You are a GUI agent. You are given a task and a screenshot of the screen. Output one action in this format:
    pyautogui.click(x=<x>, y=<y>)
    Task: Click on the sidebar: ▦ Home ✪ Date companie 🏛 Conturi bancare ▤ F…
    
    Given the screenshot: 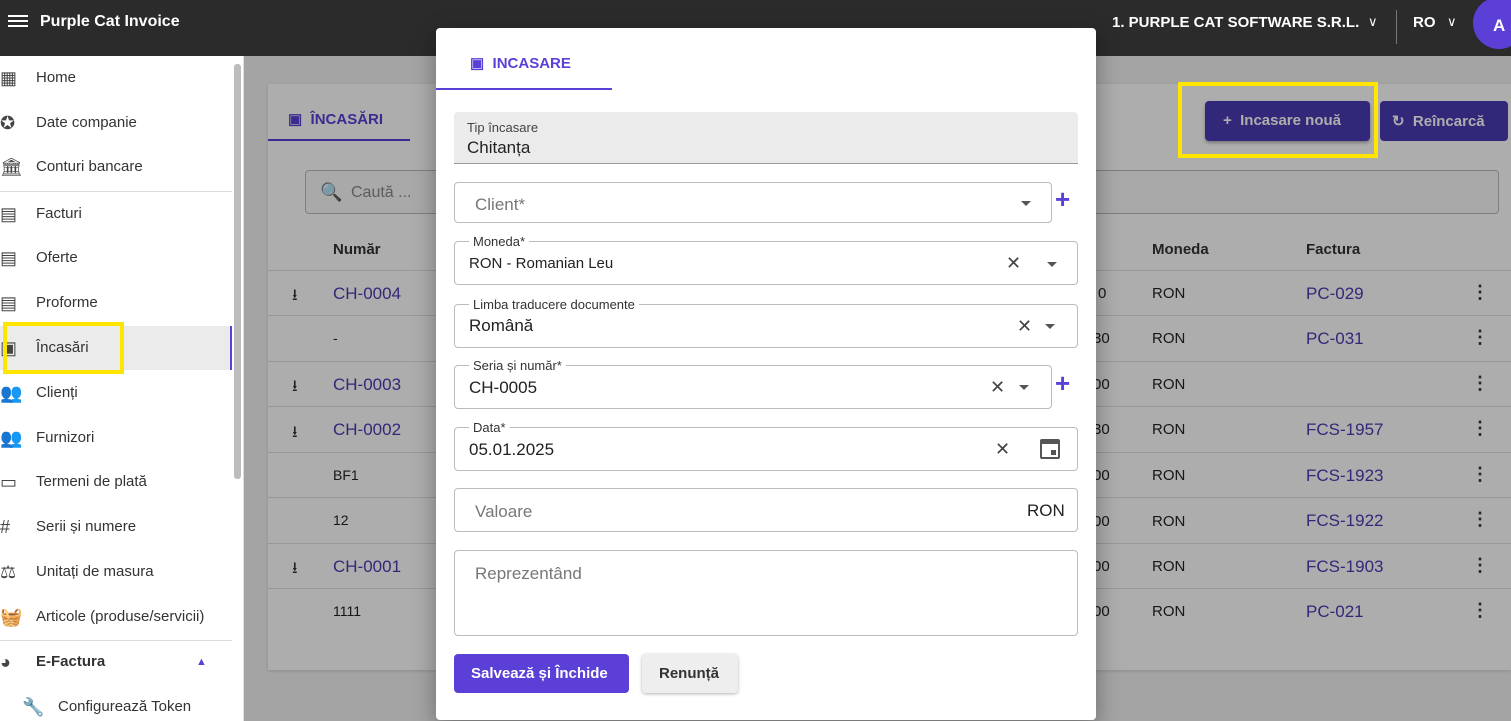 What is the action you would take?
    pyautogui.click(x=122, y=388)
    